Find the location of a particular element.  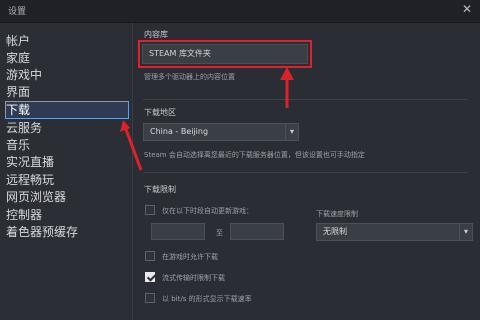

sidebar-item-controller: 控制器 is located at coordinates (67, 215).